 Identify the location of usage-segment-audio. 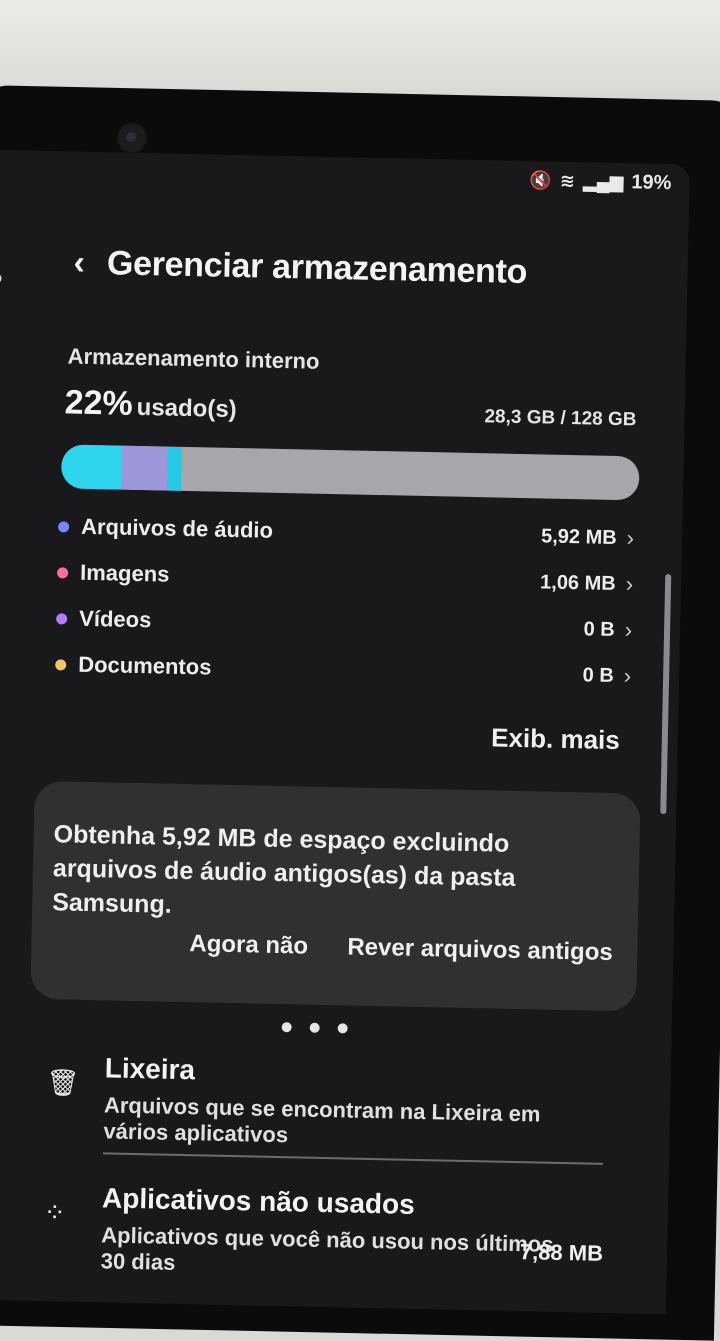
(91, 467).